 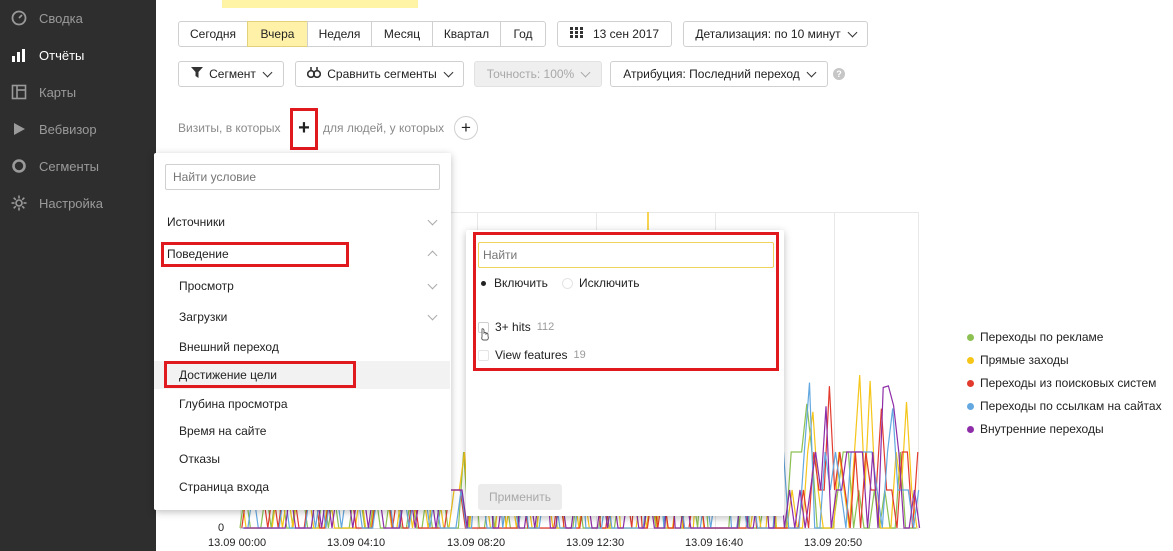 What do you see at coordinates (356, 543) in the screenshot?
I see `x-tick-label: 13.09 04:10` at bounding box center [356, 543].